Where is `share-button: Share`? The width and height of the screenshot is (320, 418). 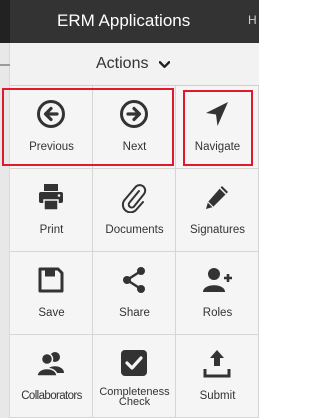
share-button: Share is located at coordinates (134, 293).